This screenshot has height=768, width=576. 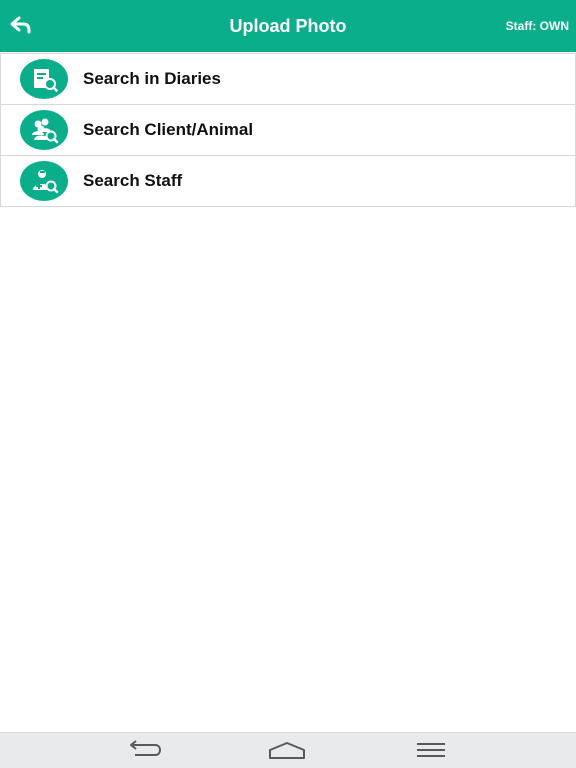 I want to click on back-arrow-icon, so click(x=20, y=25).